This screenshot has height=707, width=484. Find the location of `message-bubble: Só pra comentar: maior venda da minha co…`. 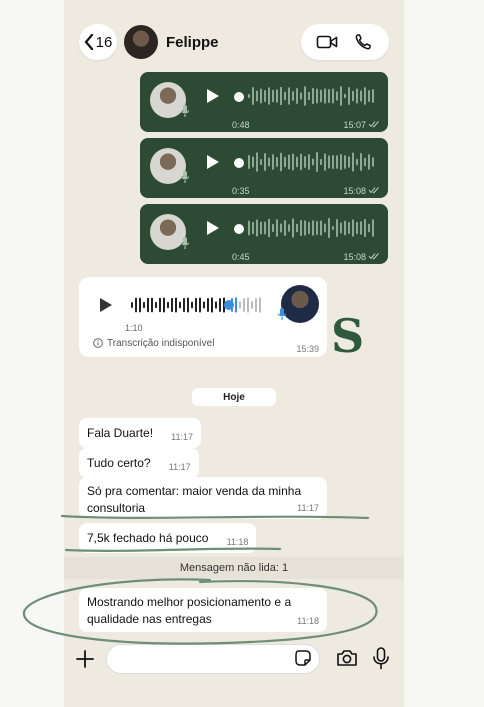

message-bubble: Só pra comentar: maior venda da minha co… is located at coordinates (203, 498).